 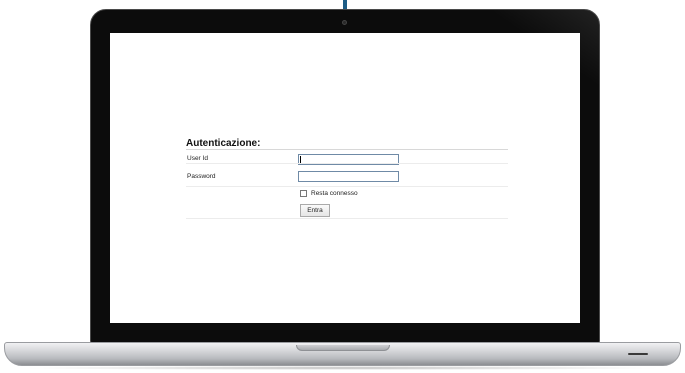 What do you see at coordinates (347, 149) in the screenshot?
I see `title-divider` at bounding box center [347, 149].